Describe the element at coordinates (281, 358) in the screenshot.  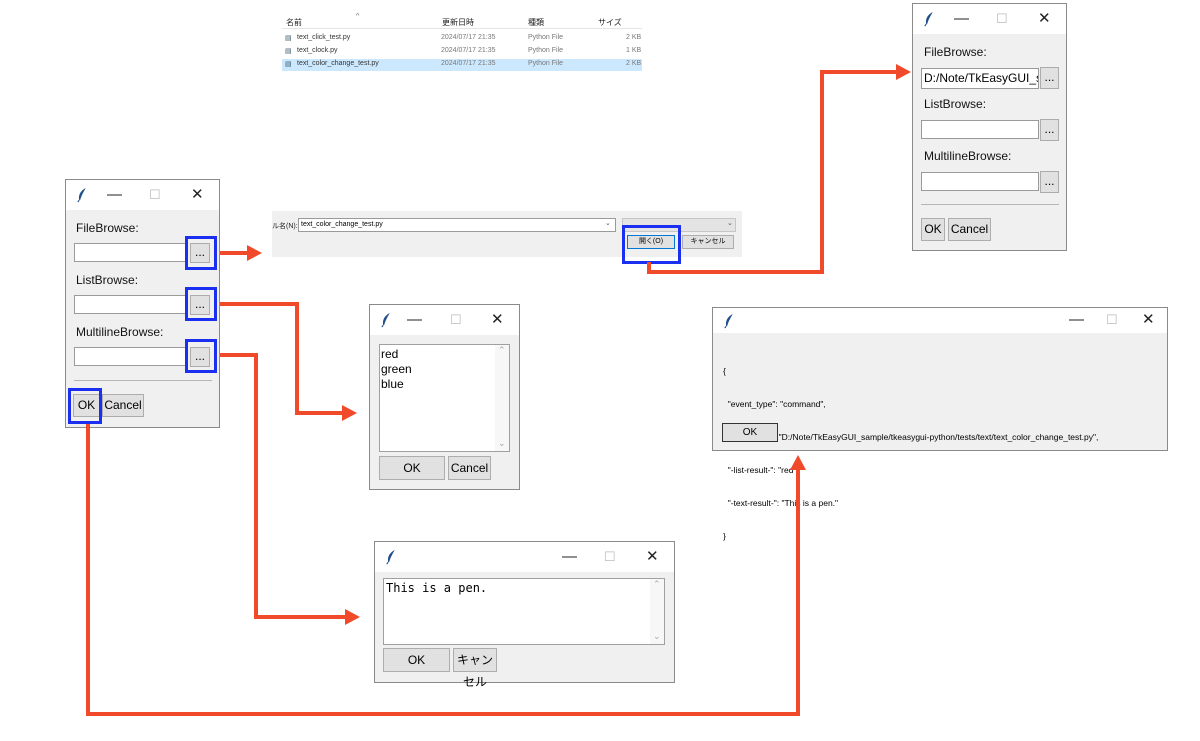
I see `arrow-list-browse` at that location.